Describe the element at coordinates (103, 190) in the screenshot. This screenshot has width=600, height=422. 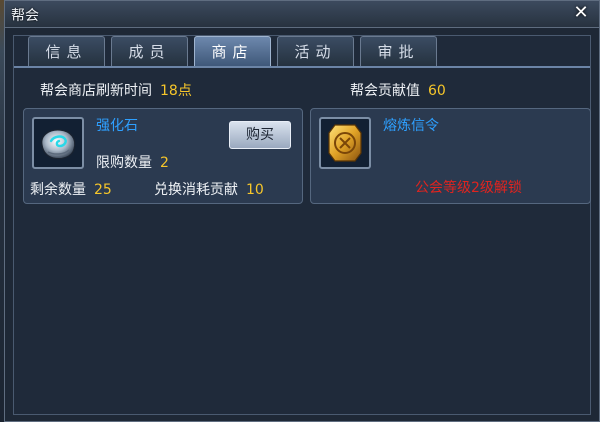
I see `remaining-value: 25` at that location.